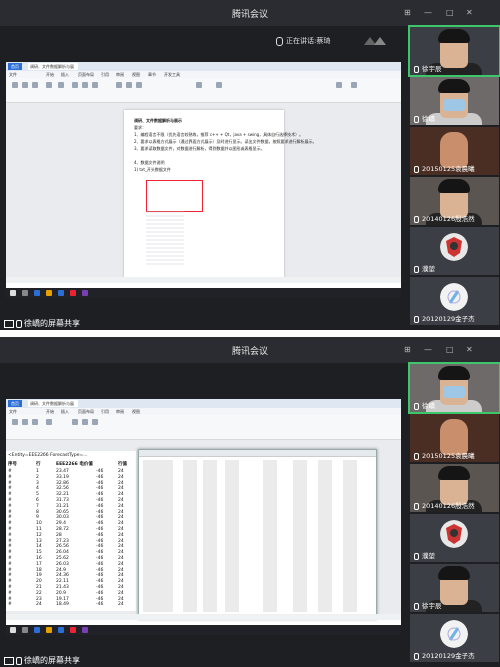  What do you see at coordinates (62, 483) in the screenshot?
I see `table-cell: 32.86` at bounding box center [62, 483].